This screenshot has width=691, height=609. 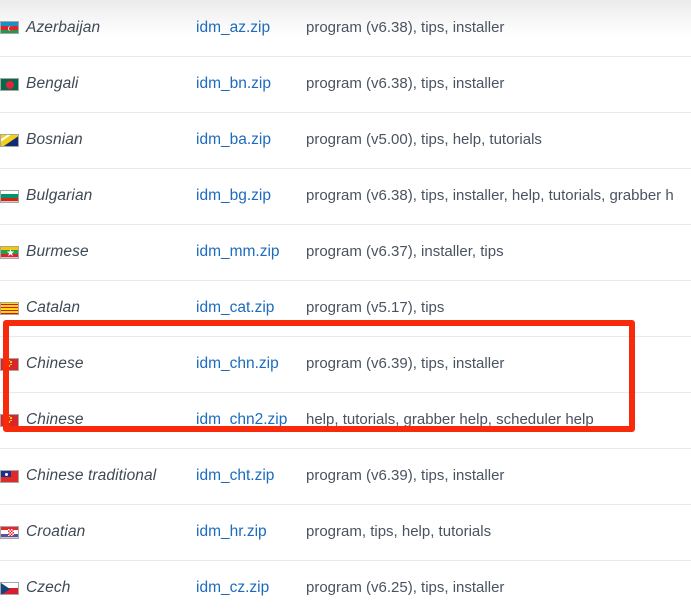 I want to click on download-link: idm_chn.zip, so click(x=237, y=363).